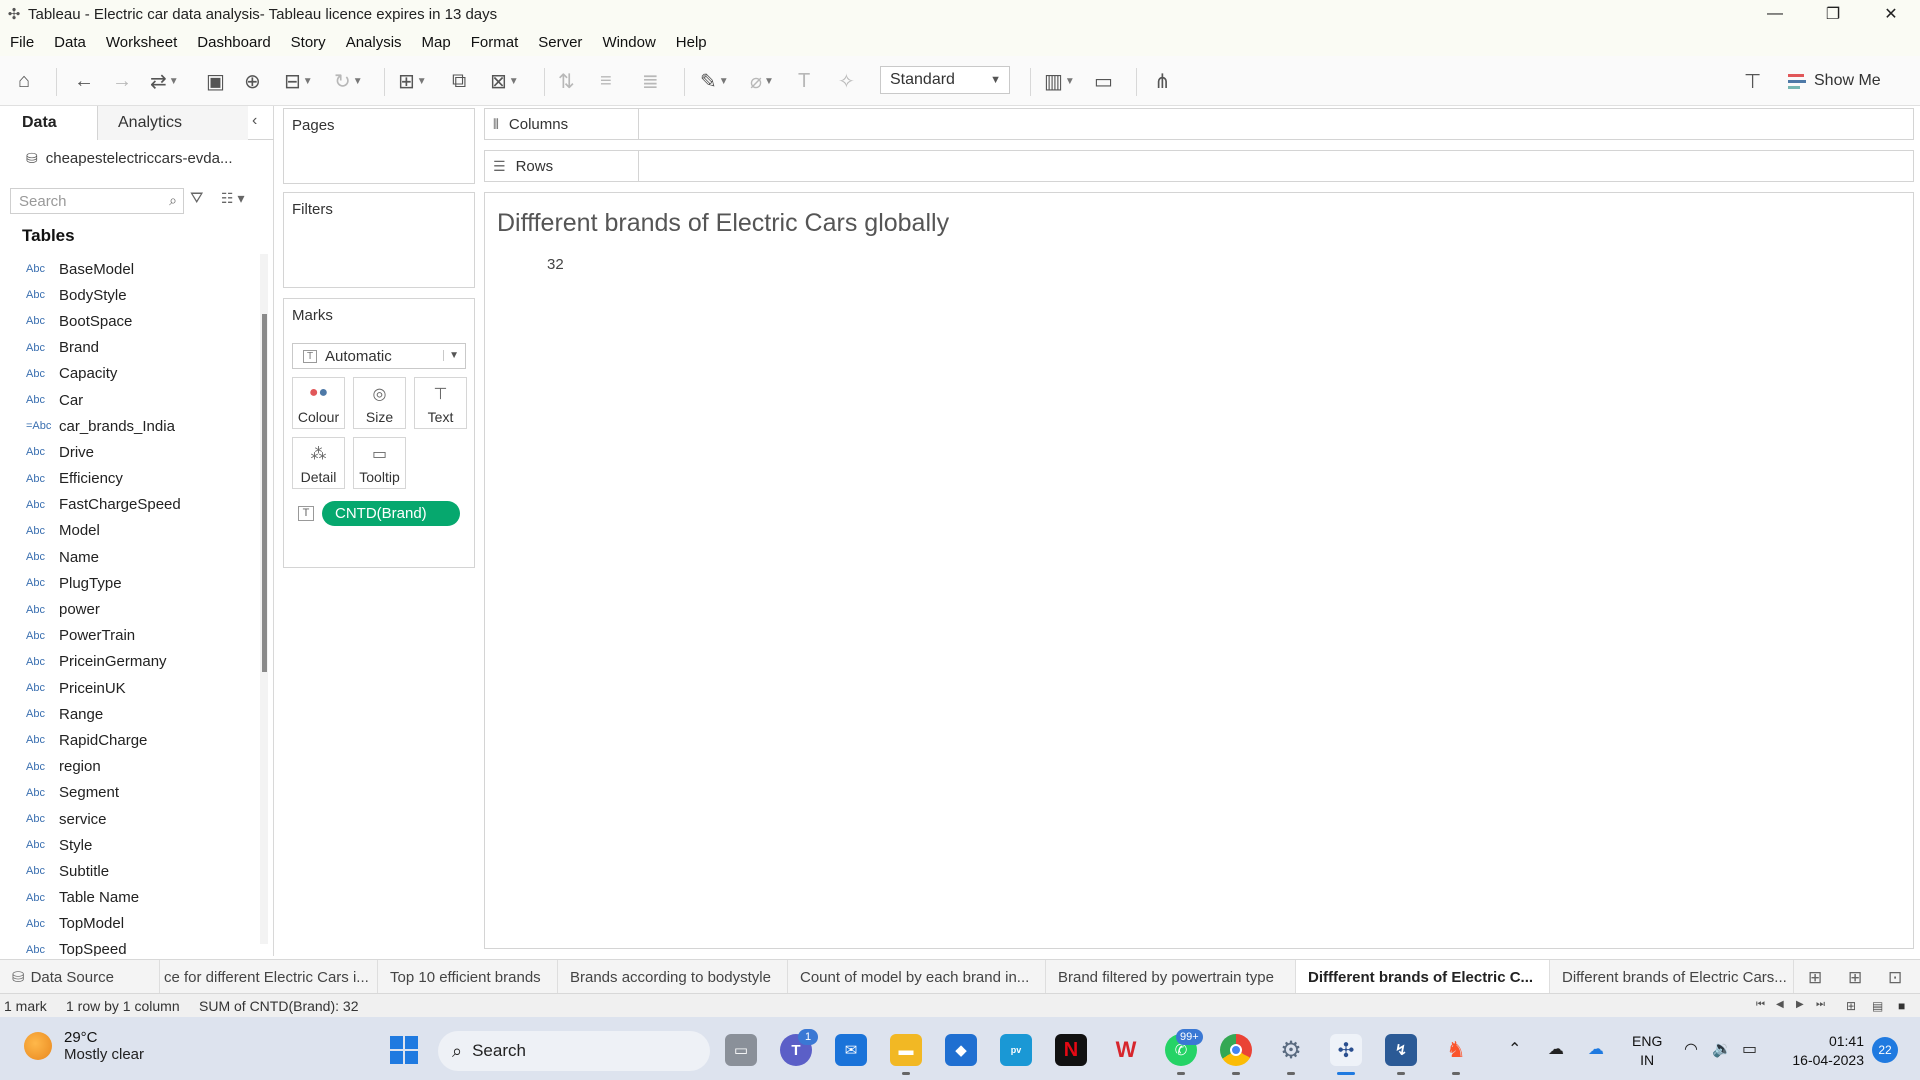 The height and width of the screenshot is (1080, 1920). What do you see at coordinates (1059, 81) in the screenshot?
I see `show-cards-icon: ▥ ▼` at bounding box center [1059, 81].